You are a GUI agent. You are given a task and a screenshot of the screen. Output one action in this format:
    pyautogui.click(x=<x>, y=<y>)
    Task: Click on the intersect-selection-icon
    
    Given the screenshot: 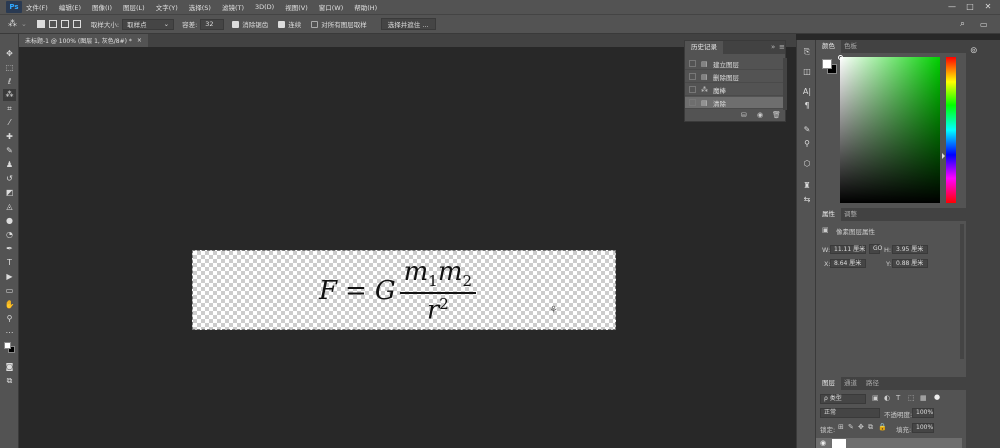 What is the action you would take?
    pyautogui.click(x=76, y=24)
    